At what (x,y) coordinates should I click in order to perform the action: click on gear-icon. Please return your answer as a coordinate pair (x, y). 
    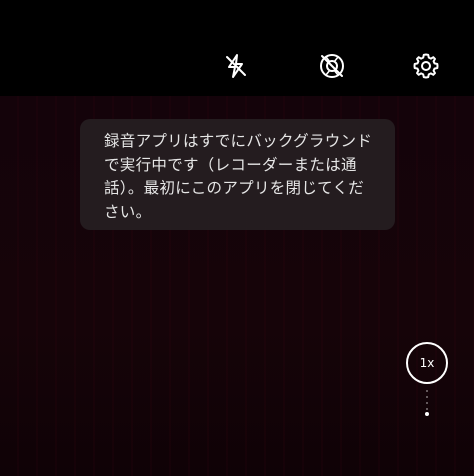
    Looking at the image, I should click on (426, 66).